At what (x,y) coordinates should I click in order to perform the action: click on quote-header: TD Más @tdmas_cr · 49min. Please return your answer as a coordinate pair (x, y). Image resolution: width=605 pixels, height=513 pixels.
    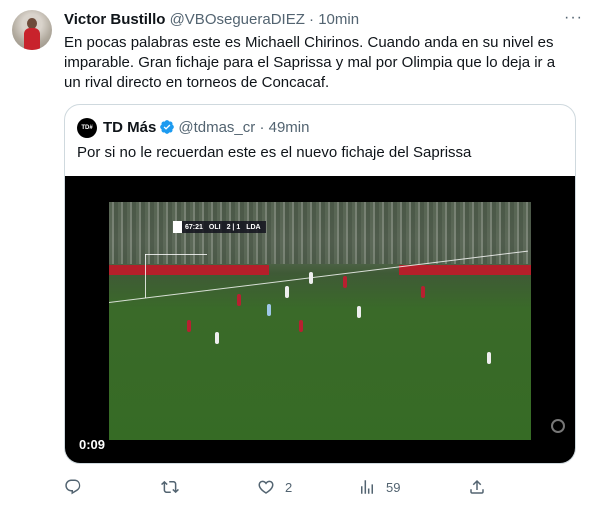
    Looking at the image, I should click on (206, 129).